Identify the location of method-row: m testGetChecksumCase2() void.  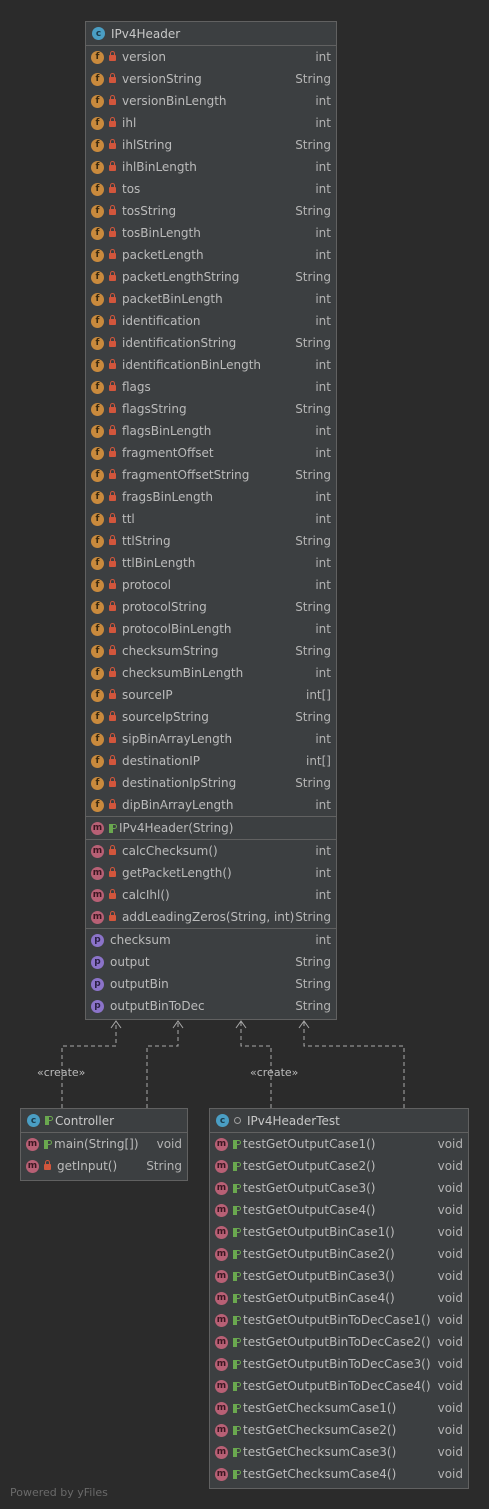
(339, 1430).